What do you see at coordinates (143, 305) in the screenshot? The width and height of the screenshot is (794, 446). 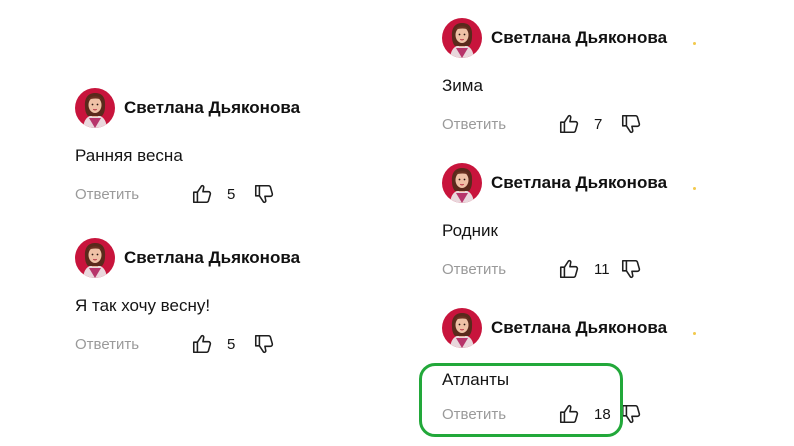 I see `comment-text: Я так хочу весну!` at bounding box center [143, 305].